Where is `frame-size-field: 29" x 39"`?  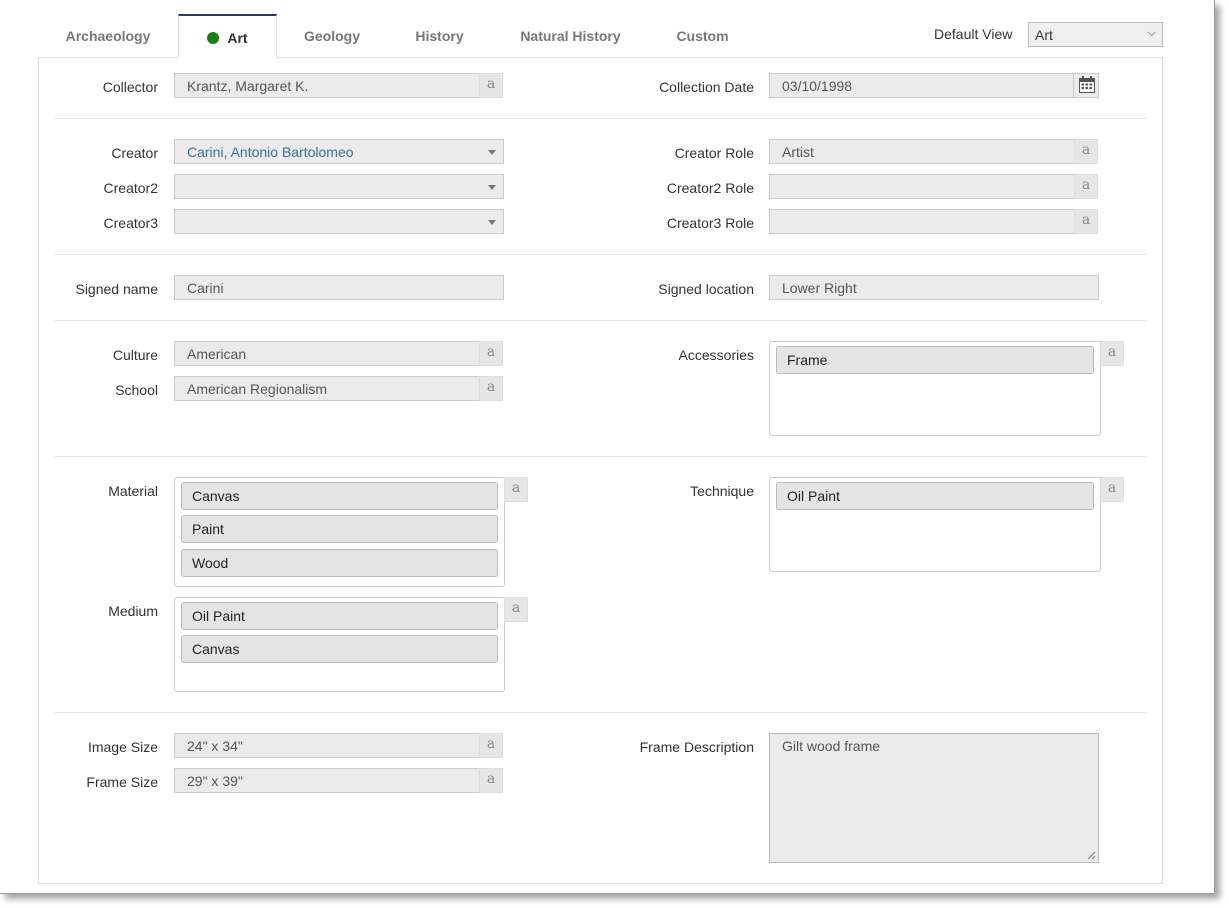
frame-size-field: 29" x 39" is located at coordinates (327, 780).